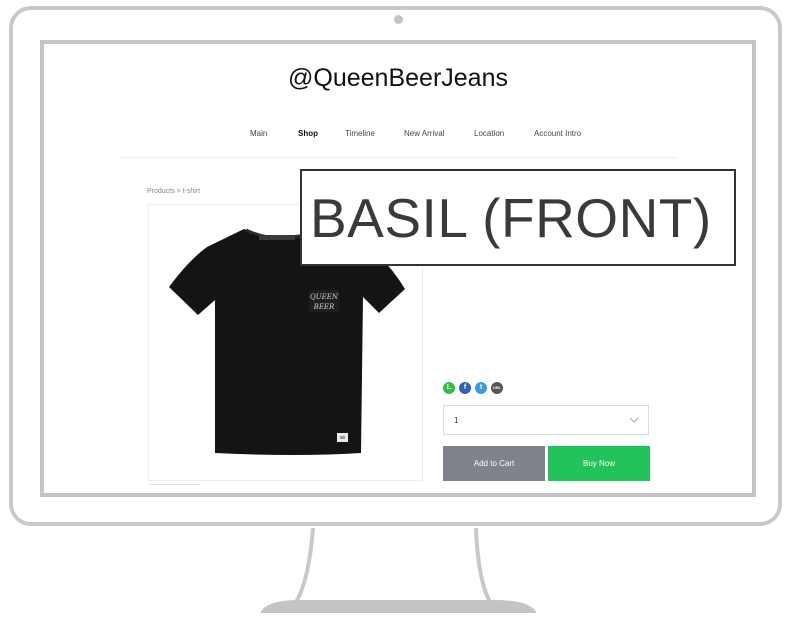 Image resolution: width=786 pixels, height=617 pixels. Describe the element at coordinates (324, 297) in the screenshot. I see `svg-text: QUEEN` at that location.